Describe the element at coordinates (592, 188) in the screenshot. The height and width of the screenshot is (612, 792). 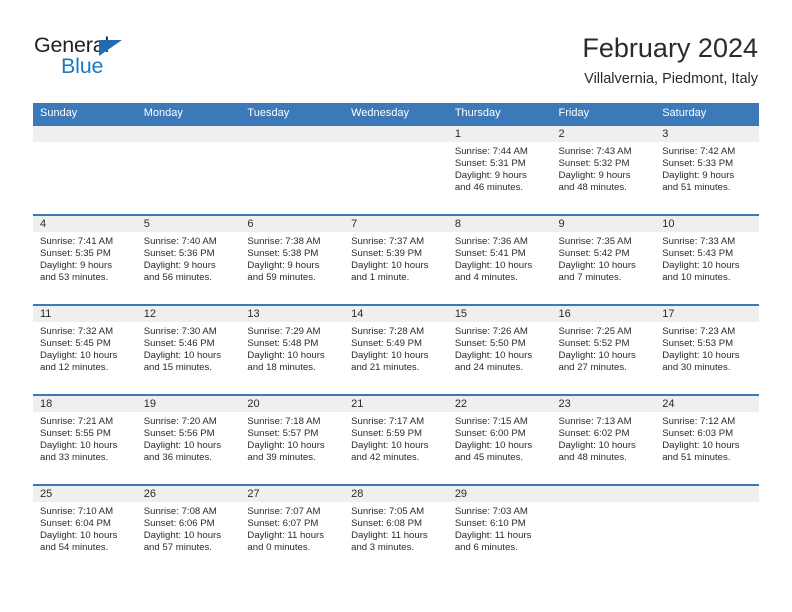
I see `daylight-text-line2: and 48 minutes.` at that location.